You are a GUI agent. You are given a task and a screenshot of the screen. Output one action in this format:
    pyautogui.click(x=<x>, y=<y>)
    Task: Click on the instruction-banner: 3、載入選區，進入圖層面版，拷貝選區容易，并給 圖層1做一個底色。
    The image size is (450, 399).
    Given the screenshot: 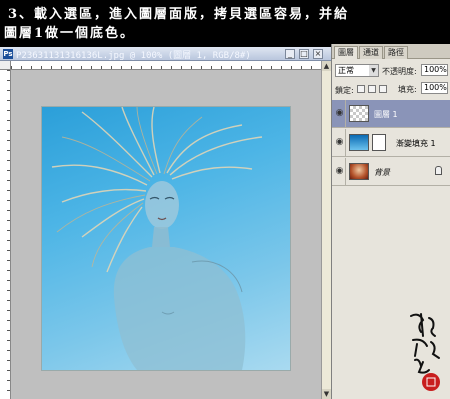 What is the action you would take?
    pyautogui.click(x=225, y=22)
    